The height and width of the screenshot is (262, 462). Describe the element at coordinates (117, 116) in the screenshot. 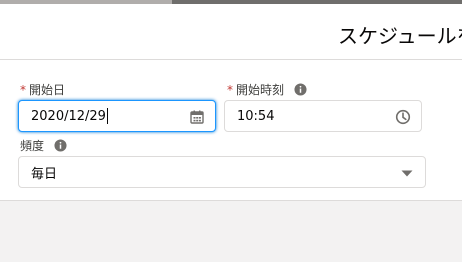

I see `start-date-input: 2020/12/29` at that location.